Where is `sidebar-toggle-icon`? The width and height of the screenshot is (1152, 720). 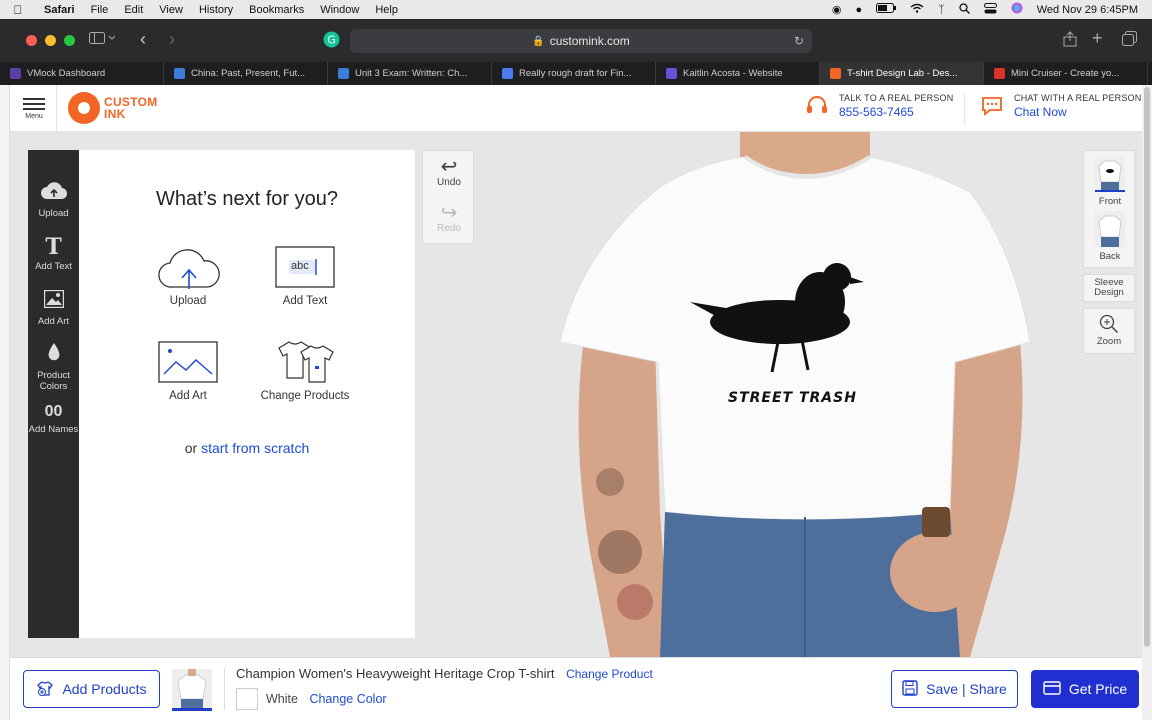 sidebar-toggle-icon is located at coordinates (102, 39).